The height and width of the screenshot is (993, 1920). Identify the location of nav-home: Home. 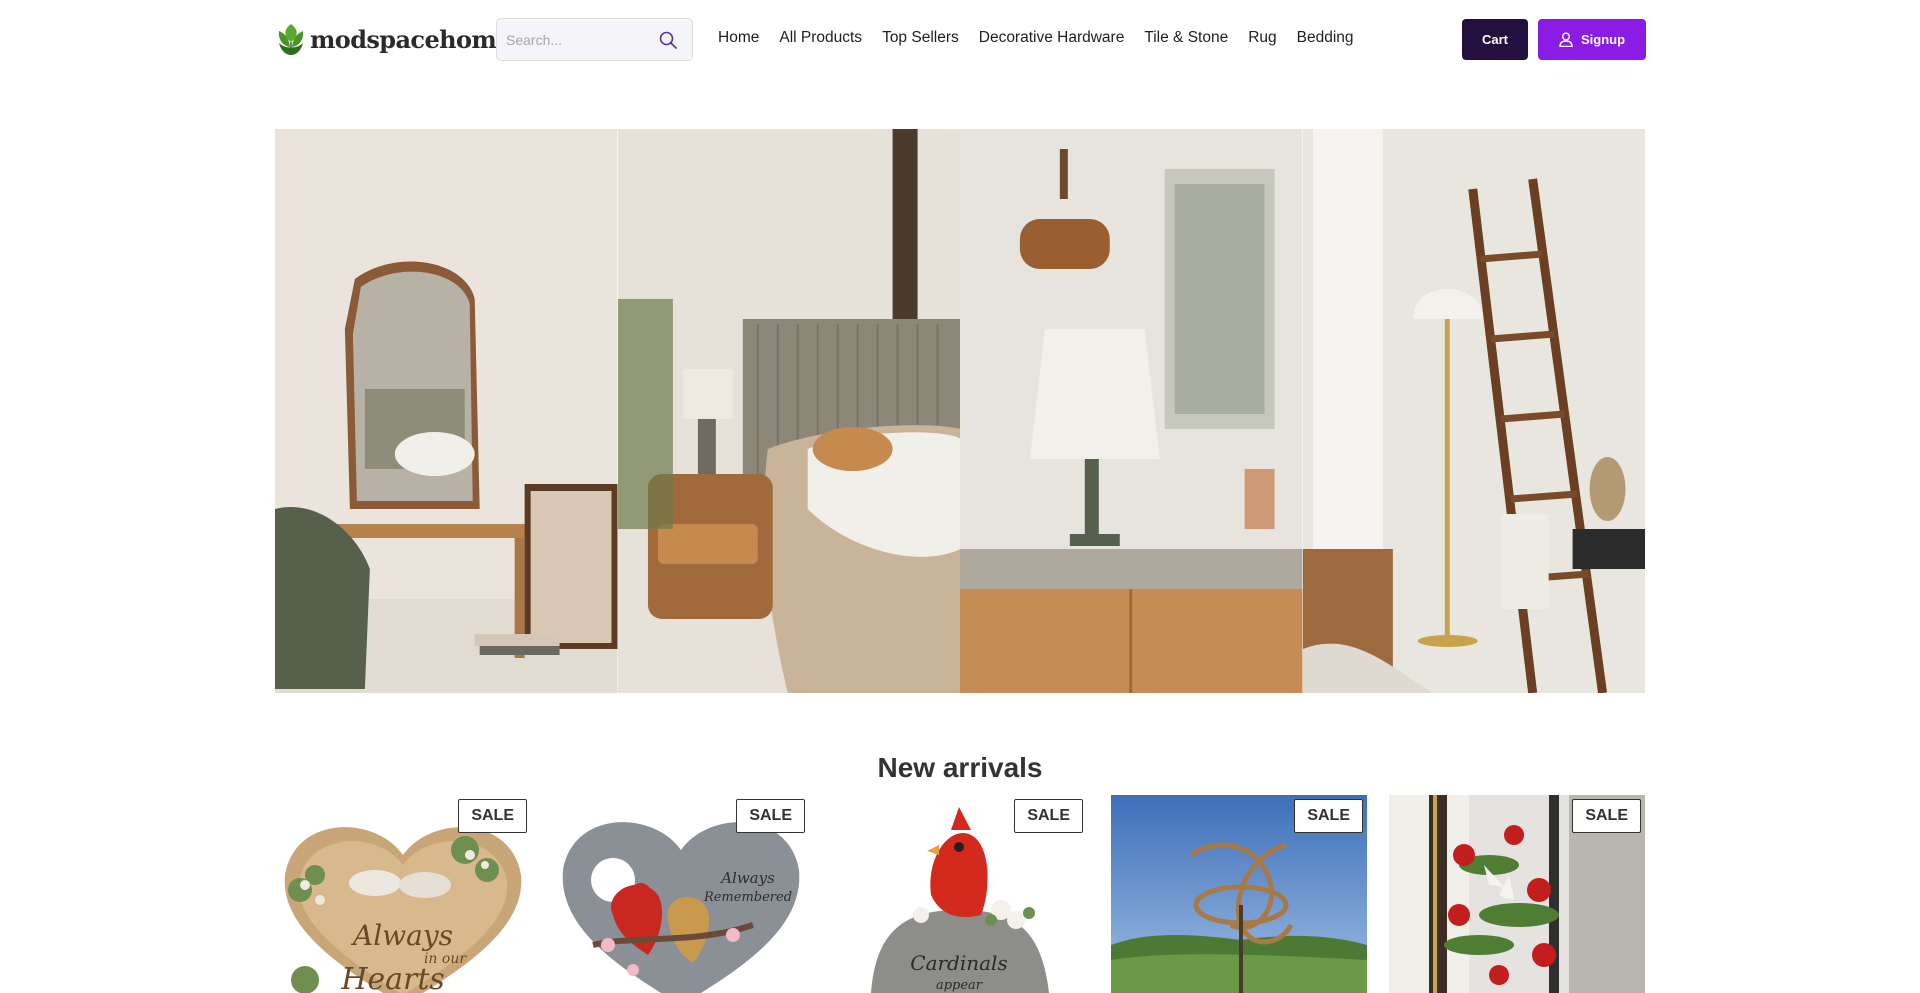
(738, 38).